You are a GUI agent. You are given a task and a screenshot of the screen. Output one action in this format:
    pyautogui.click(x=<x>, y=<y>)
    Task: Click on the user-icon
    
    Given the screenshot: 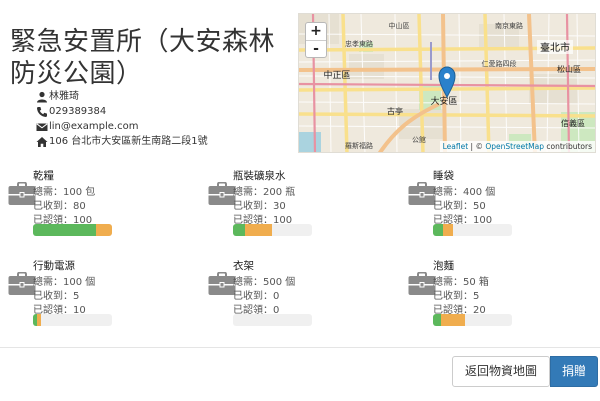 What is the action you would take?
    pyautogui.click(x=42, y=96)
    